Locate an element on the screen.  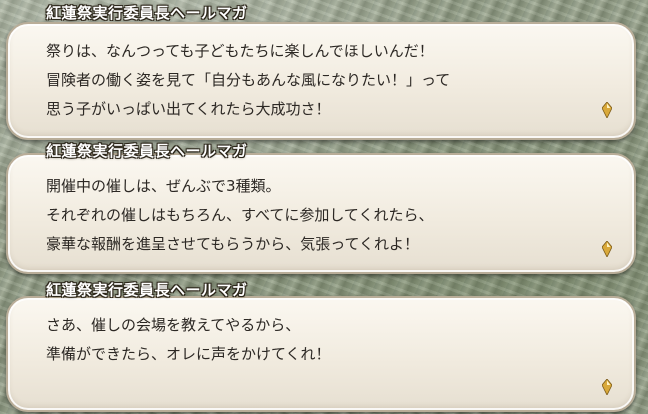
dialog-line: 思う子がいっぱい出てくれたら大成功さ！ is located at coordinates (188, 109).